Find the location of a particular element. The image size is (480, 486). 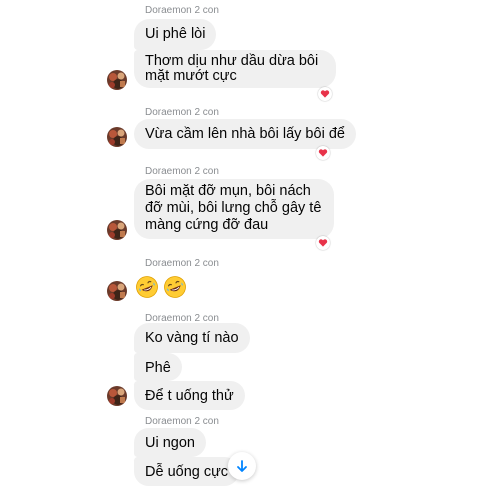

message-bubble: Ko vàng tí nào is located at coordinates (192, 338).